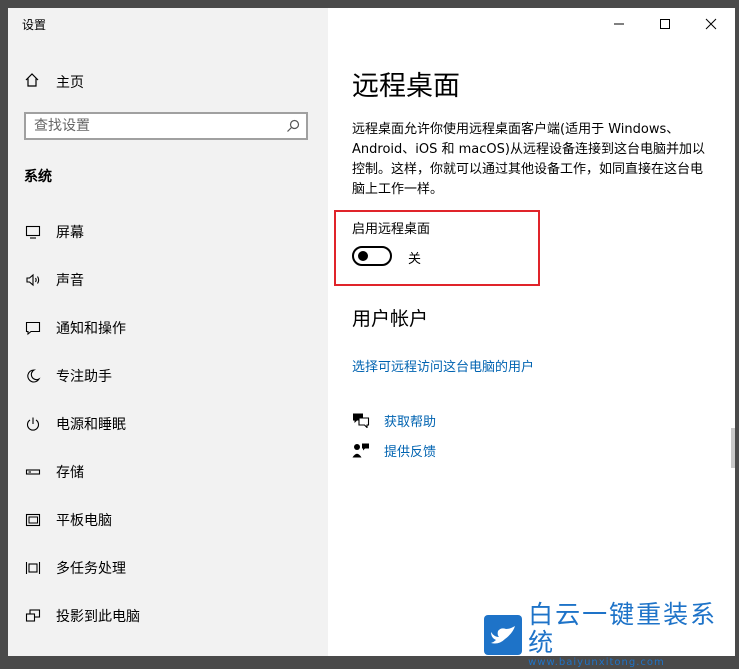 This screenshot has height=669, width=739. What do you see at coordinates (70, 83) in the screenshot?
I see `home-label: 主页` at bounding box center [70, 83].